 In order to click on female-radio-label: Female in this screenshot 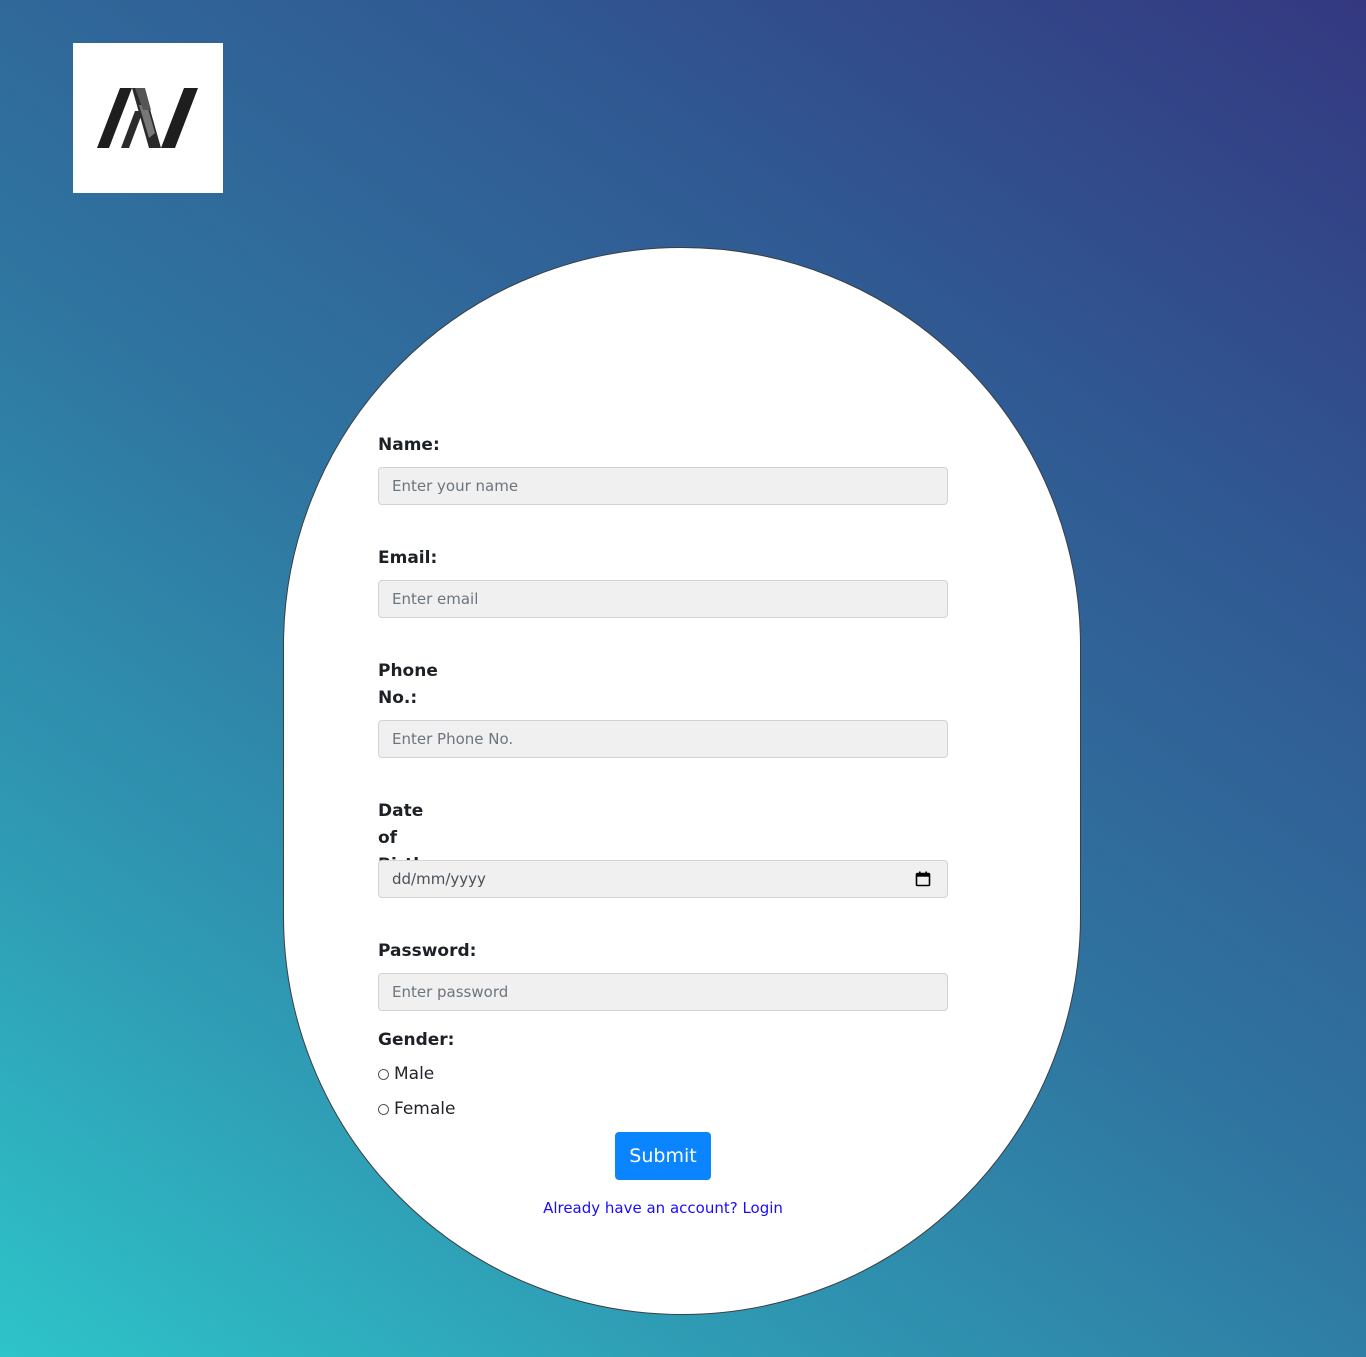, I will do `click(425, 1109)`.